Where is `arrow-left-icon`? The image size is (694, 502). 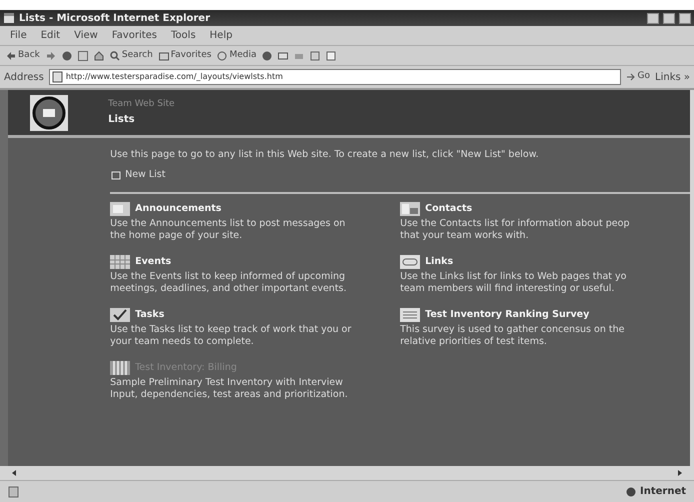
arrow-left-icon is located at coordinates (11, 55).